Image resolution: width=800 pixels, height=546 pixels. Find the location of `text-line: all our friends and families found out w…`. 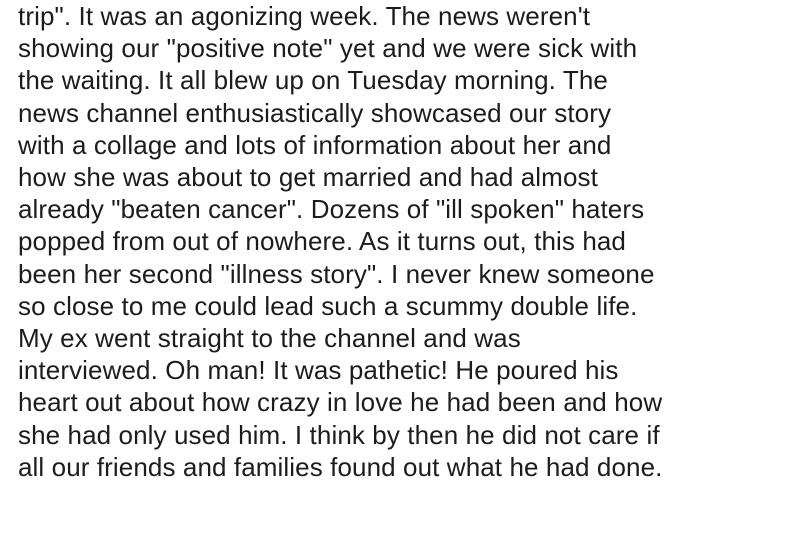

text-line: all our friends and families found out w… is located at coordinates (340, 466).